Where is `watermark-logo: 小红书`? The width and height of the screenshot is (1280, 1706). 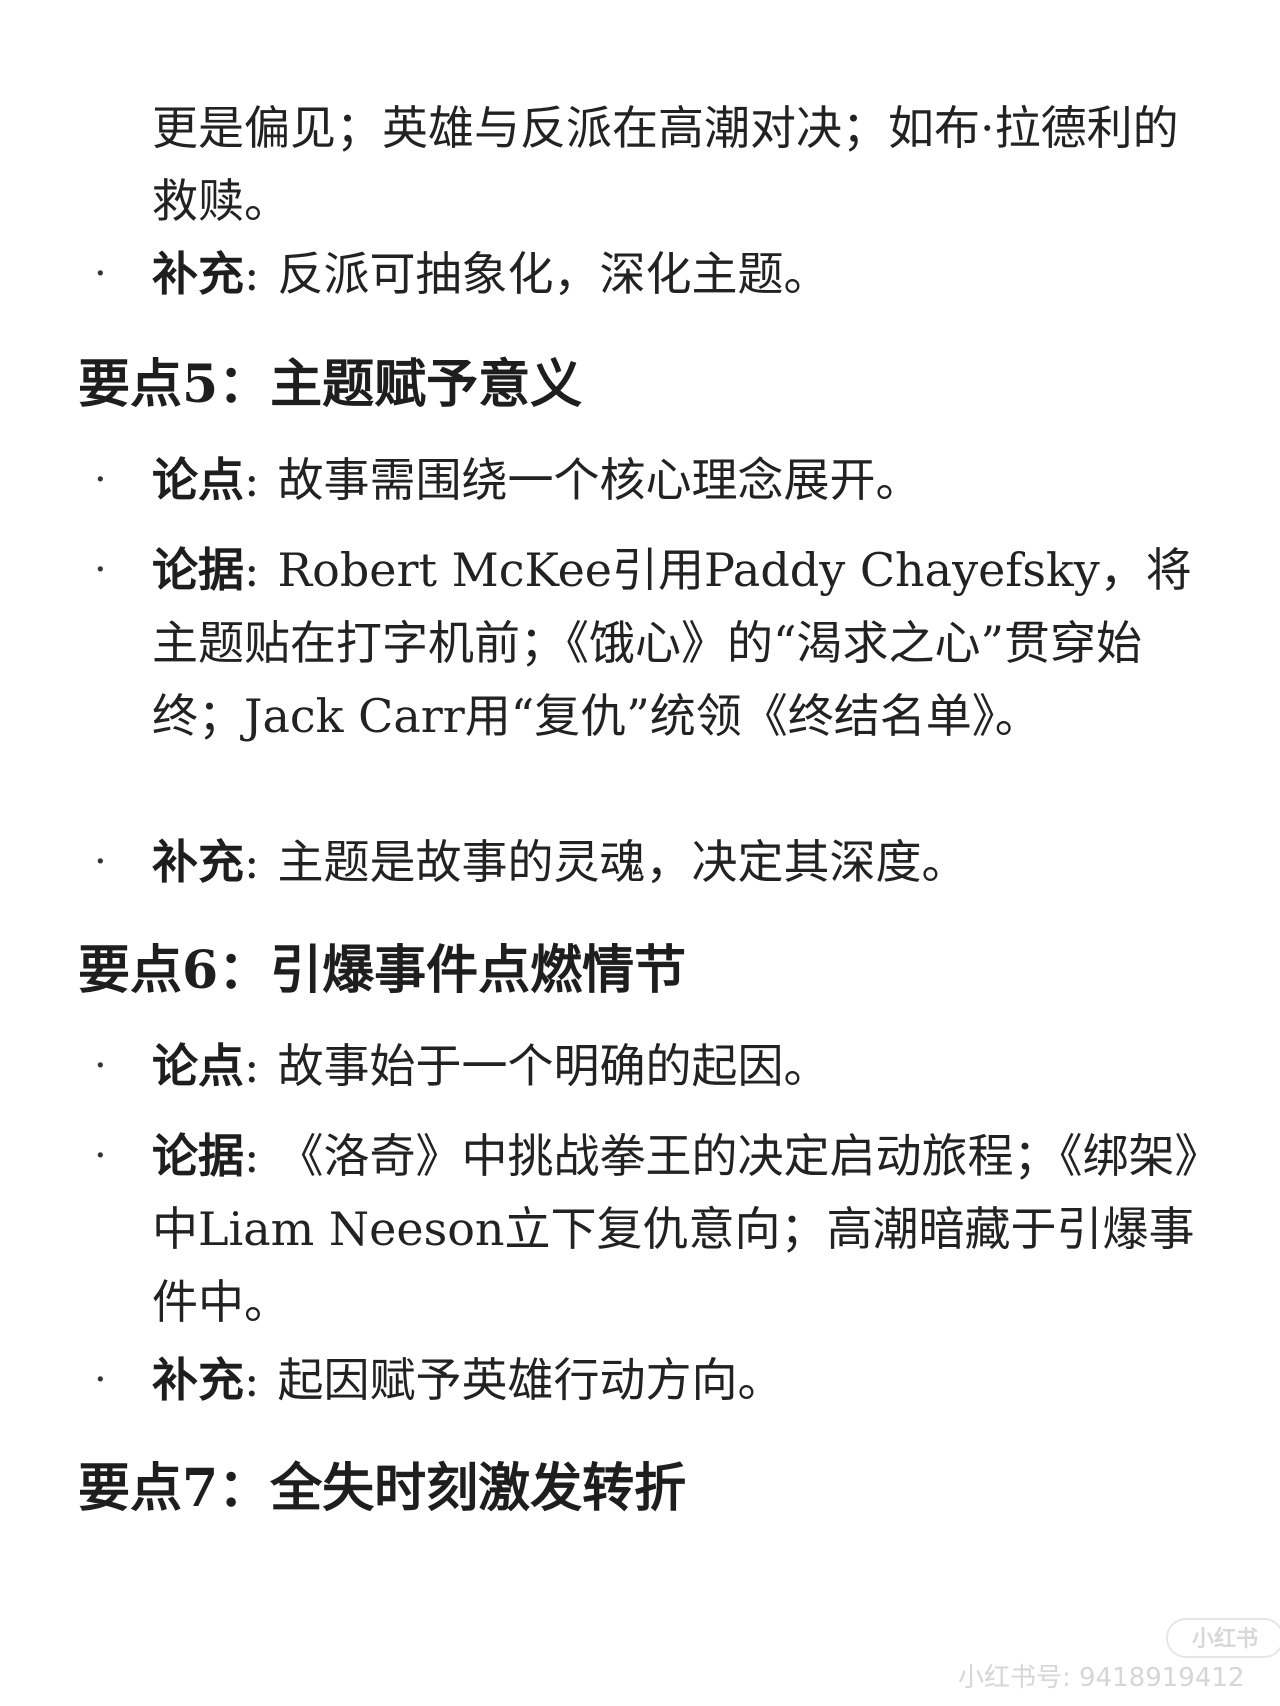 watermark-logo: 小红书 is located at coordinates (1223, 1638).